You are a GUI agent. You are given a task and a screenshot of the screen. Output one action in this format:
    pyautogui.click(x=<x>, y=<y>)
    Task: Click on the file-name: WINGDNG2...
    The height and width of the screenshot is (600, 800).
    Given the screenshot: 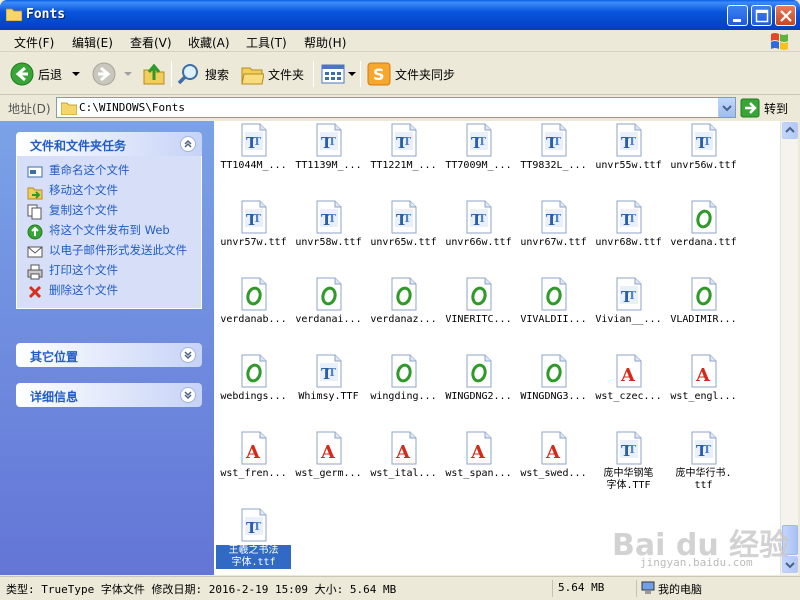 What is the action you would take?
    pyautogui.click(x=478, y=396)
    